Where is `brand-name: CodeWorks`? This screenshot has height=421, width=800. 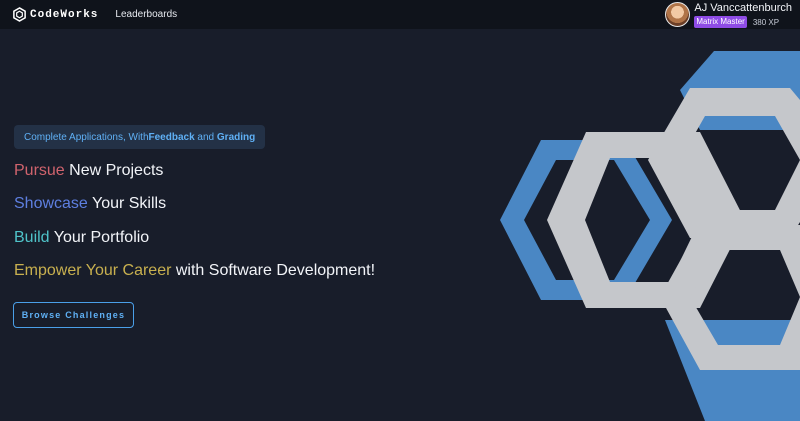 brand-name: CodeWorks is located at coordinates (64, 14).